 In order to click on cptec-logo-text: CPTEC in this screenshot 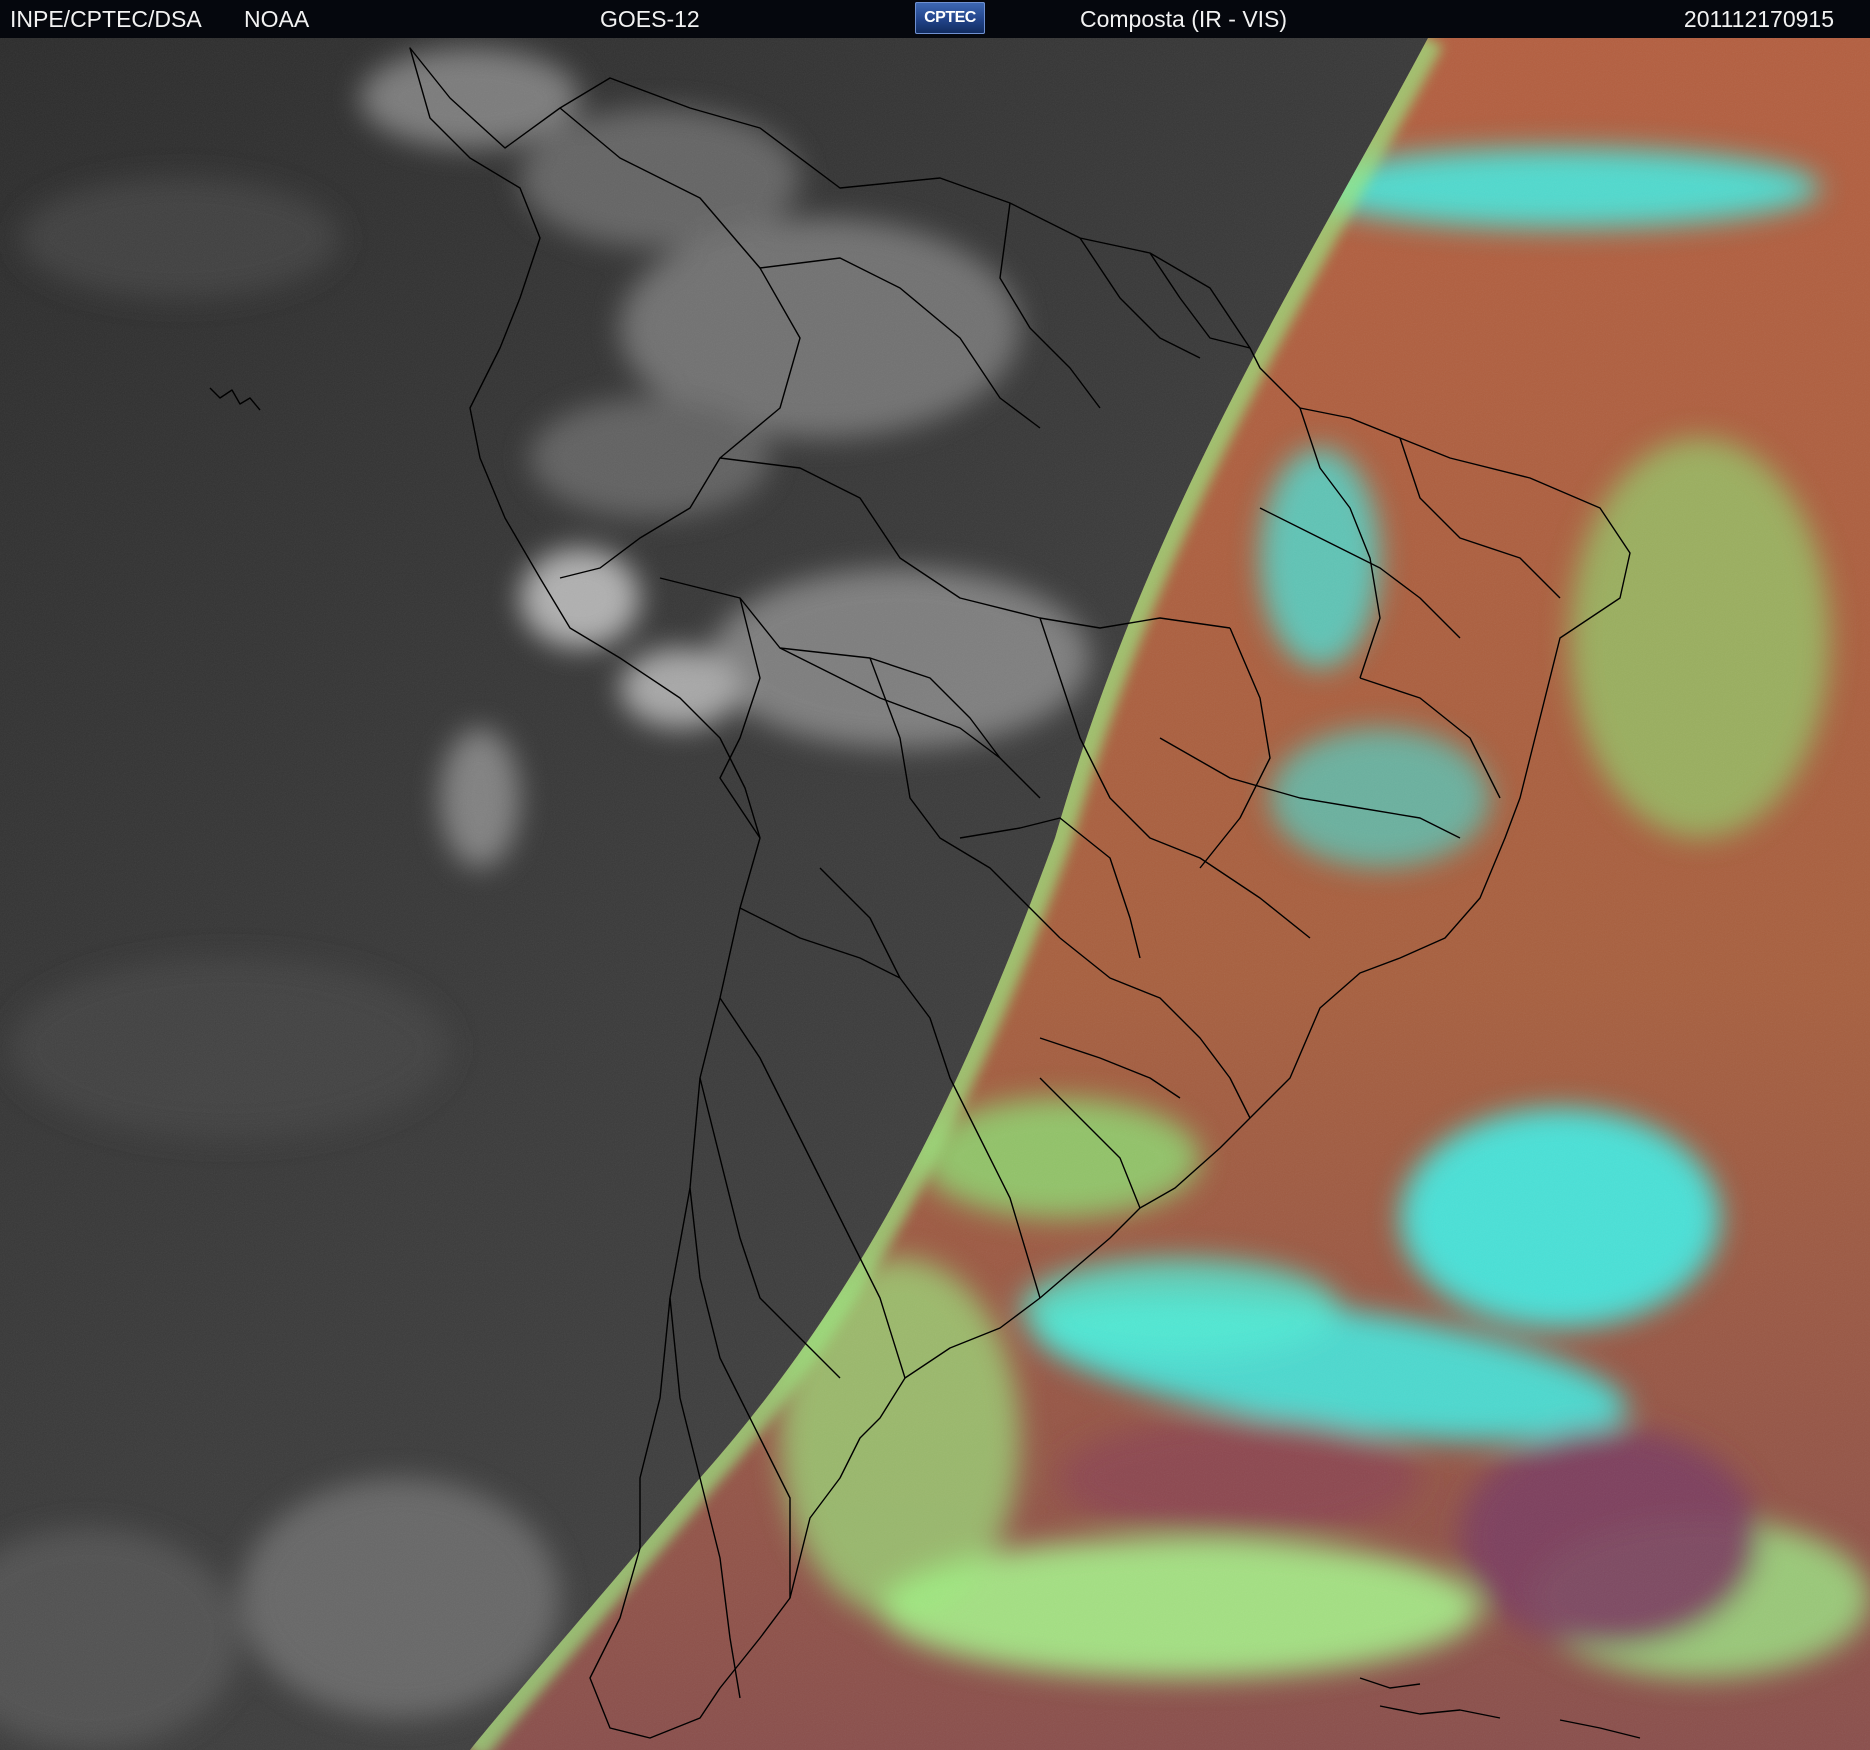, I will do `click(950, 17)`.